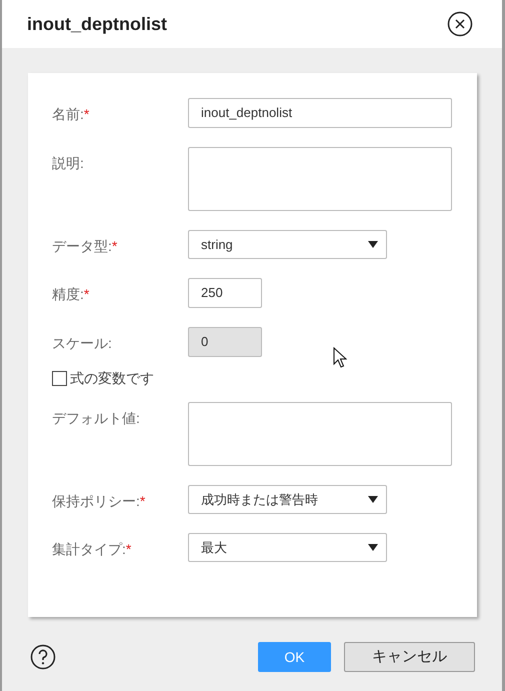 The width and height of the screenshot is (505, 691). What do you see at coordinates (68, 294) in the screenshot?
I see `field-label: 精度:` at bounding box center [68, 294].